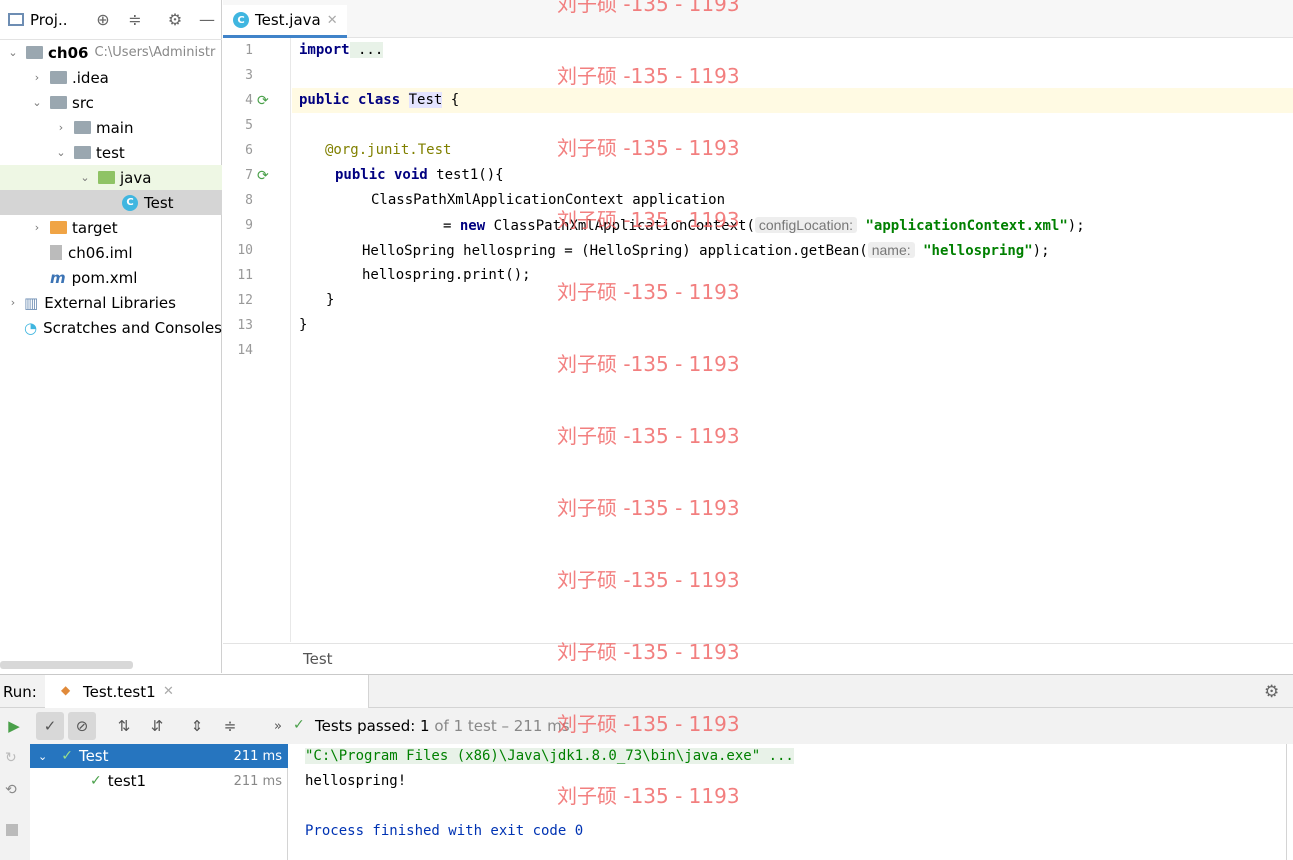 The height and width of the screenshot is (860, 1293). I want to click on tree-item-pom-xml: m pom.xml, so click(111, 277).